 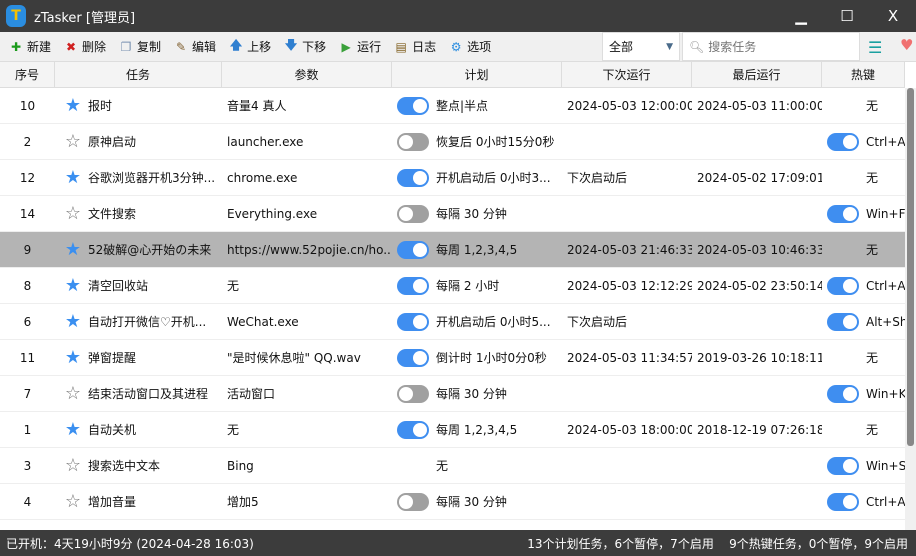 I want to click on task-param: 无, so click(x=233, y=286).